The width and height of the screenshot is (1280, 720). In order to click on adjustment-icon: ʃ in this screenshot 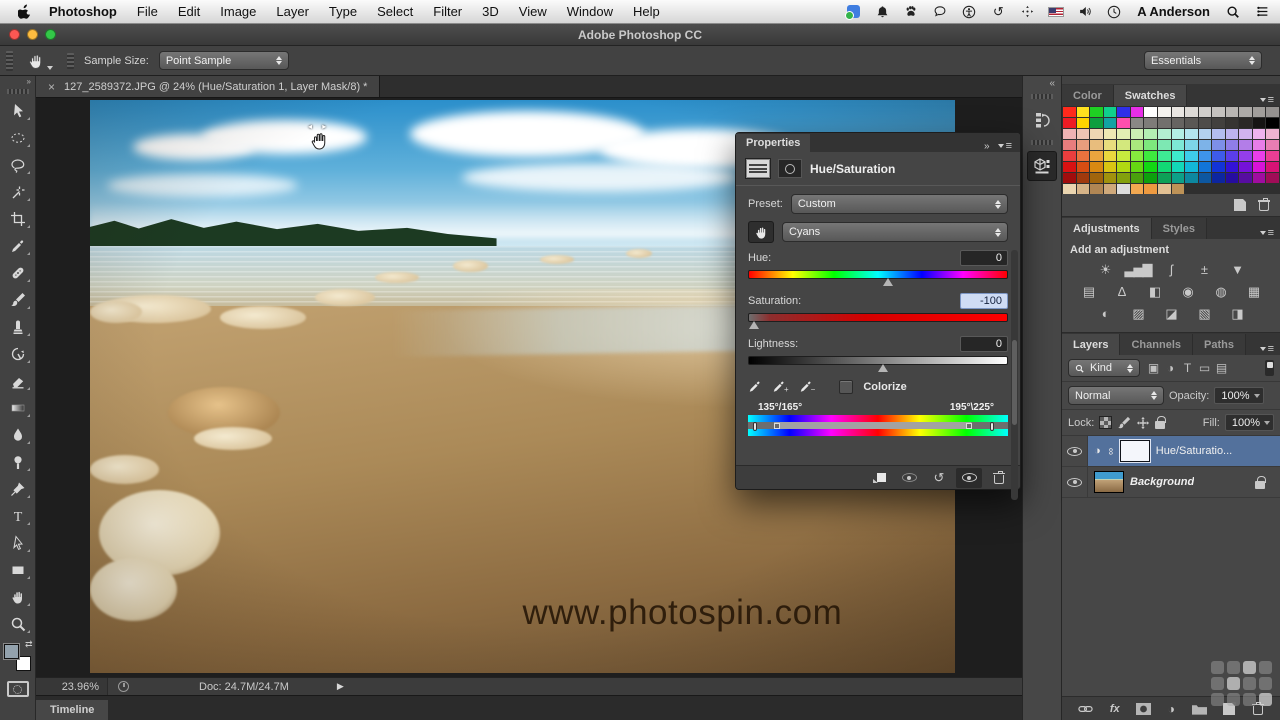, I will do `click(1171, 269)`.